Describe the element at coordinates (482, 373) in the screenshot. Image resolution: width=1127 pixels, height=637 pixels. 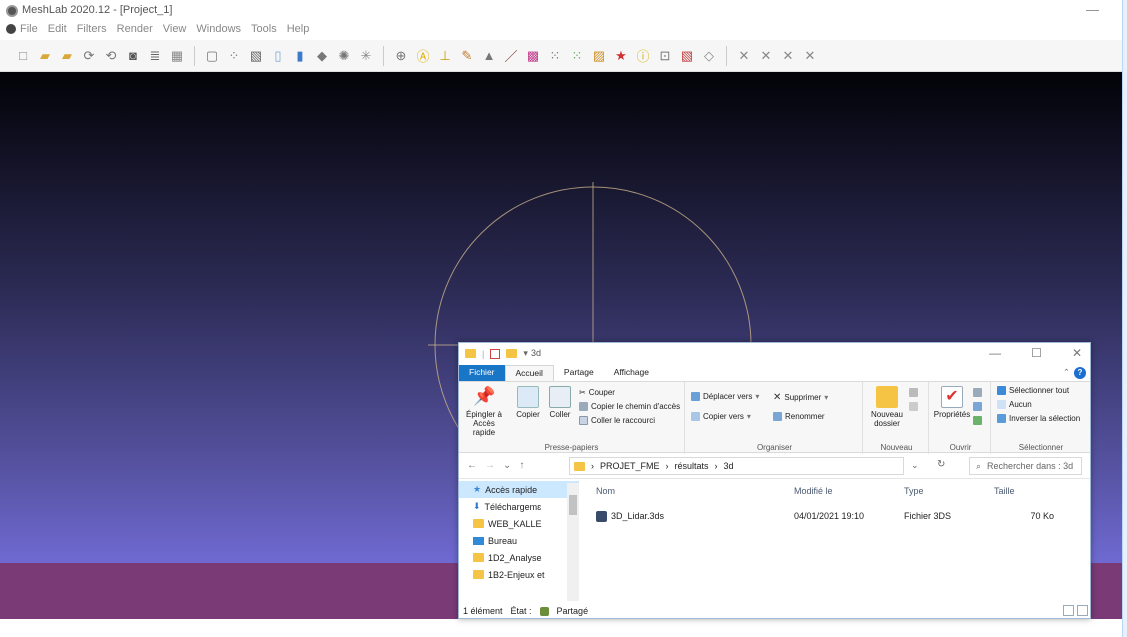
I see `tab-fichier: Fichier` at that location.